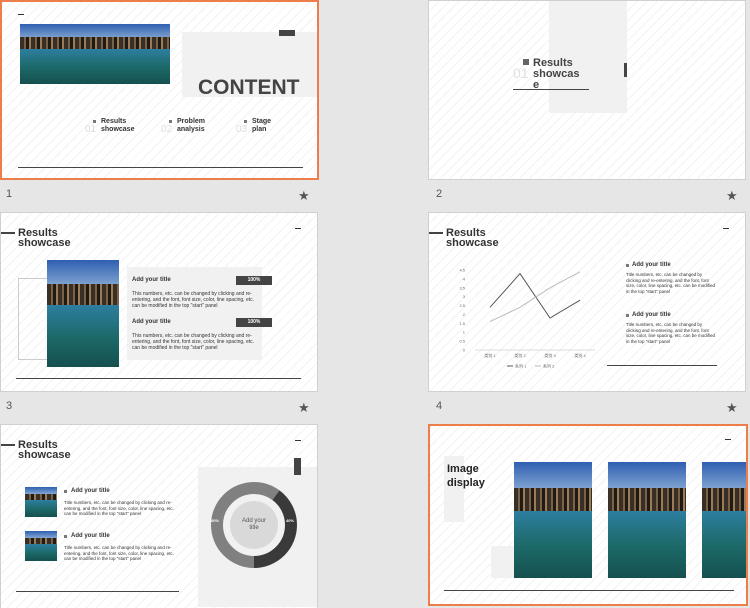  What do you see at coordinates (9, 406) in the screenshot?
I see `slide-number-3: 3` at bounding box center [9, 406].